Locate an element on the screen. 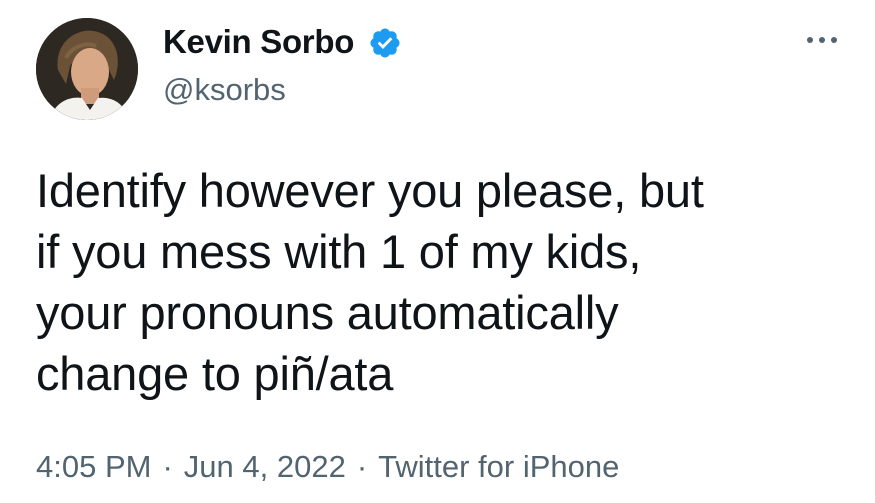 This screenshot has height=503, width=875. verified-badge-icon is located at coordinates (385, 43).